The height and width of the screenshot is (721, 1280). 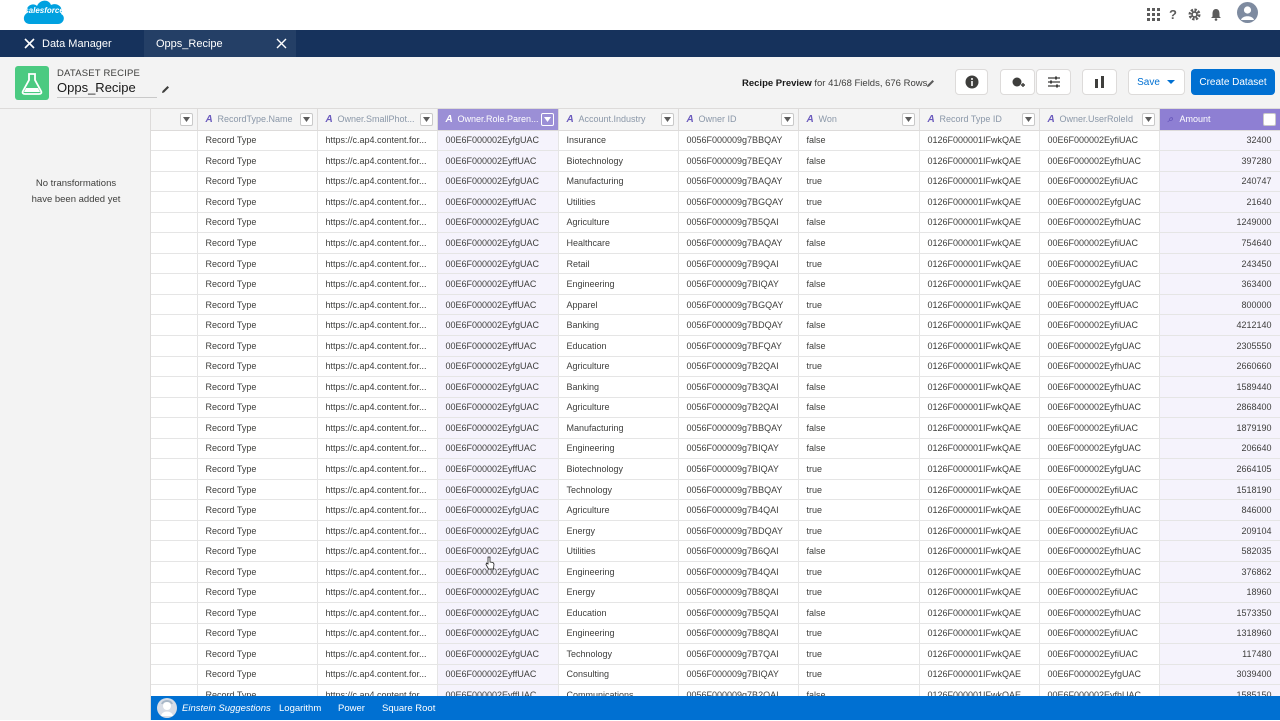 What do you see at coordinates (738, 223) in the screenshot?
I see `table-cell: 0056F000009g7B5QAI` at bounding box center [738, 223].